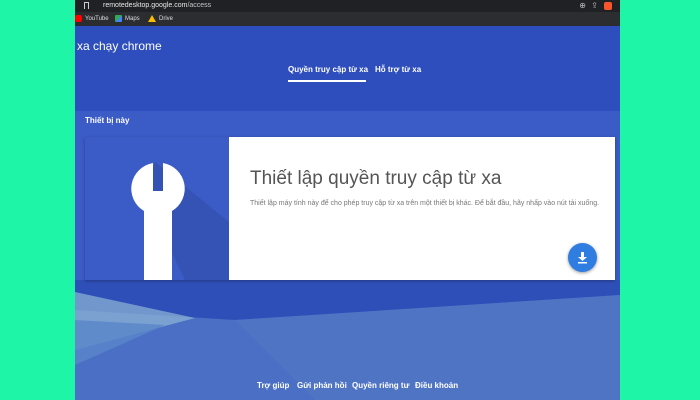 The image size is (700, 400). What do you see at coordinates (380, 385) in the screenshot?
I see `footer-link-privacy: Quyền riêng tư` at bounding box center [380, 385].